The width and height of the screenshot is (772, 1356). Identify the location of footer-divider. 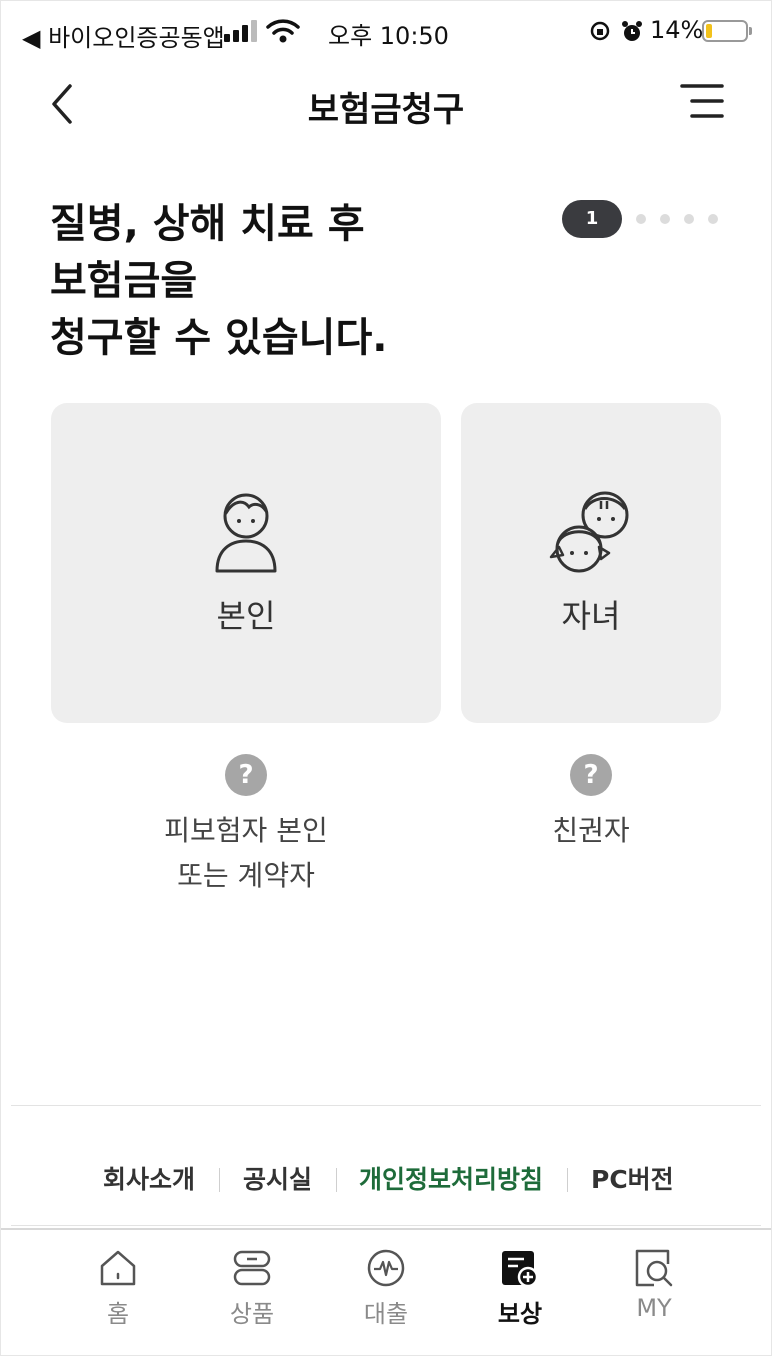
(386, 1105).